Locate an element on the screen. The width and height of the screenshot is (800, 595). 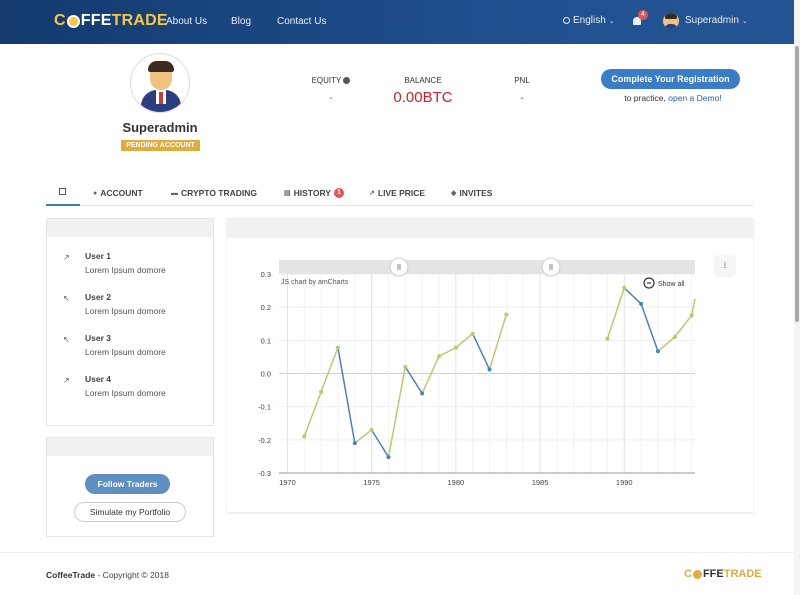
globe-icon is located at coordinates (566, 20).